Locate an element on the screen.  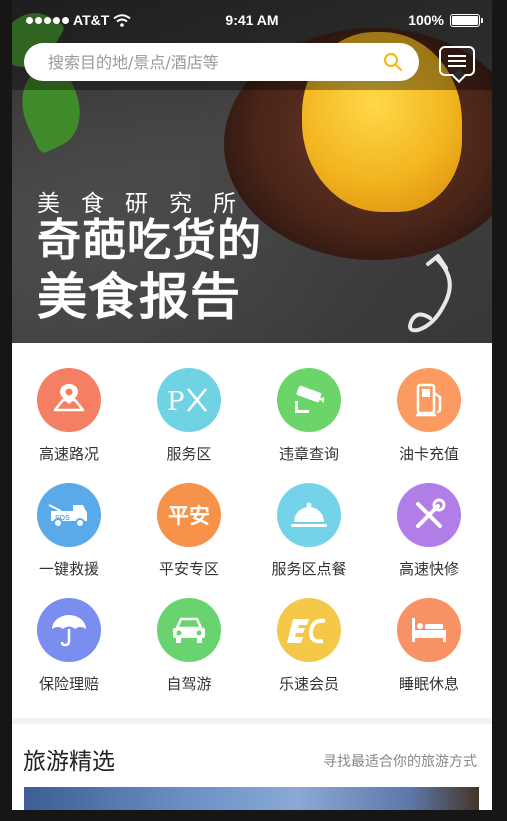
service-fuel-card-topup: 油卡充值 is located at coordinates (432, 403).